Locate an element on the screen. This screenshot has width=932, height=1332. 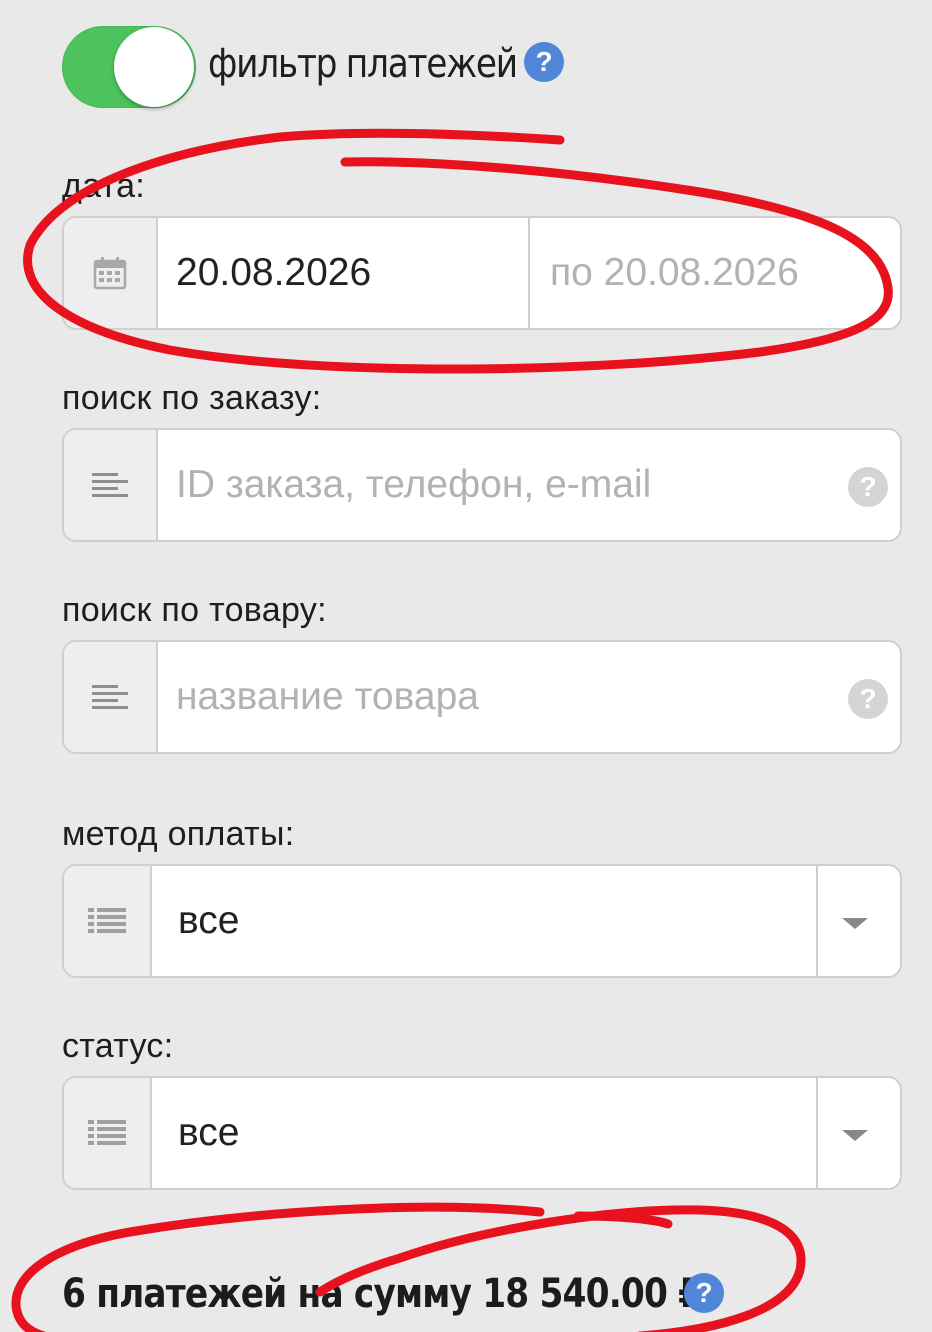
date-divider is located at coordinates (529, 273).